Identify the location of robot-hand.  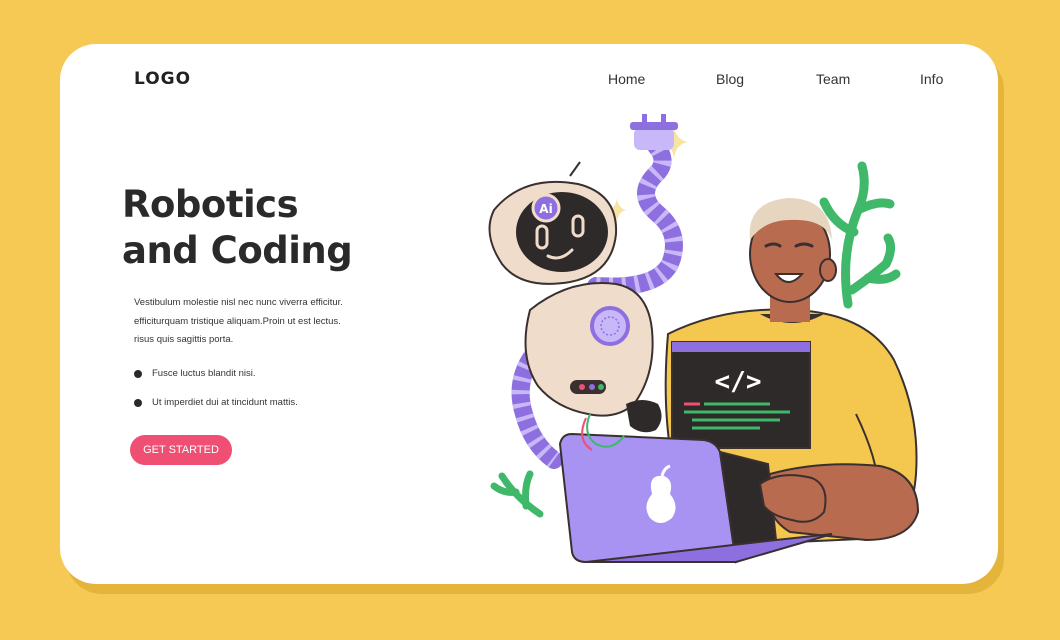
(644, 416).